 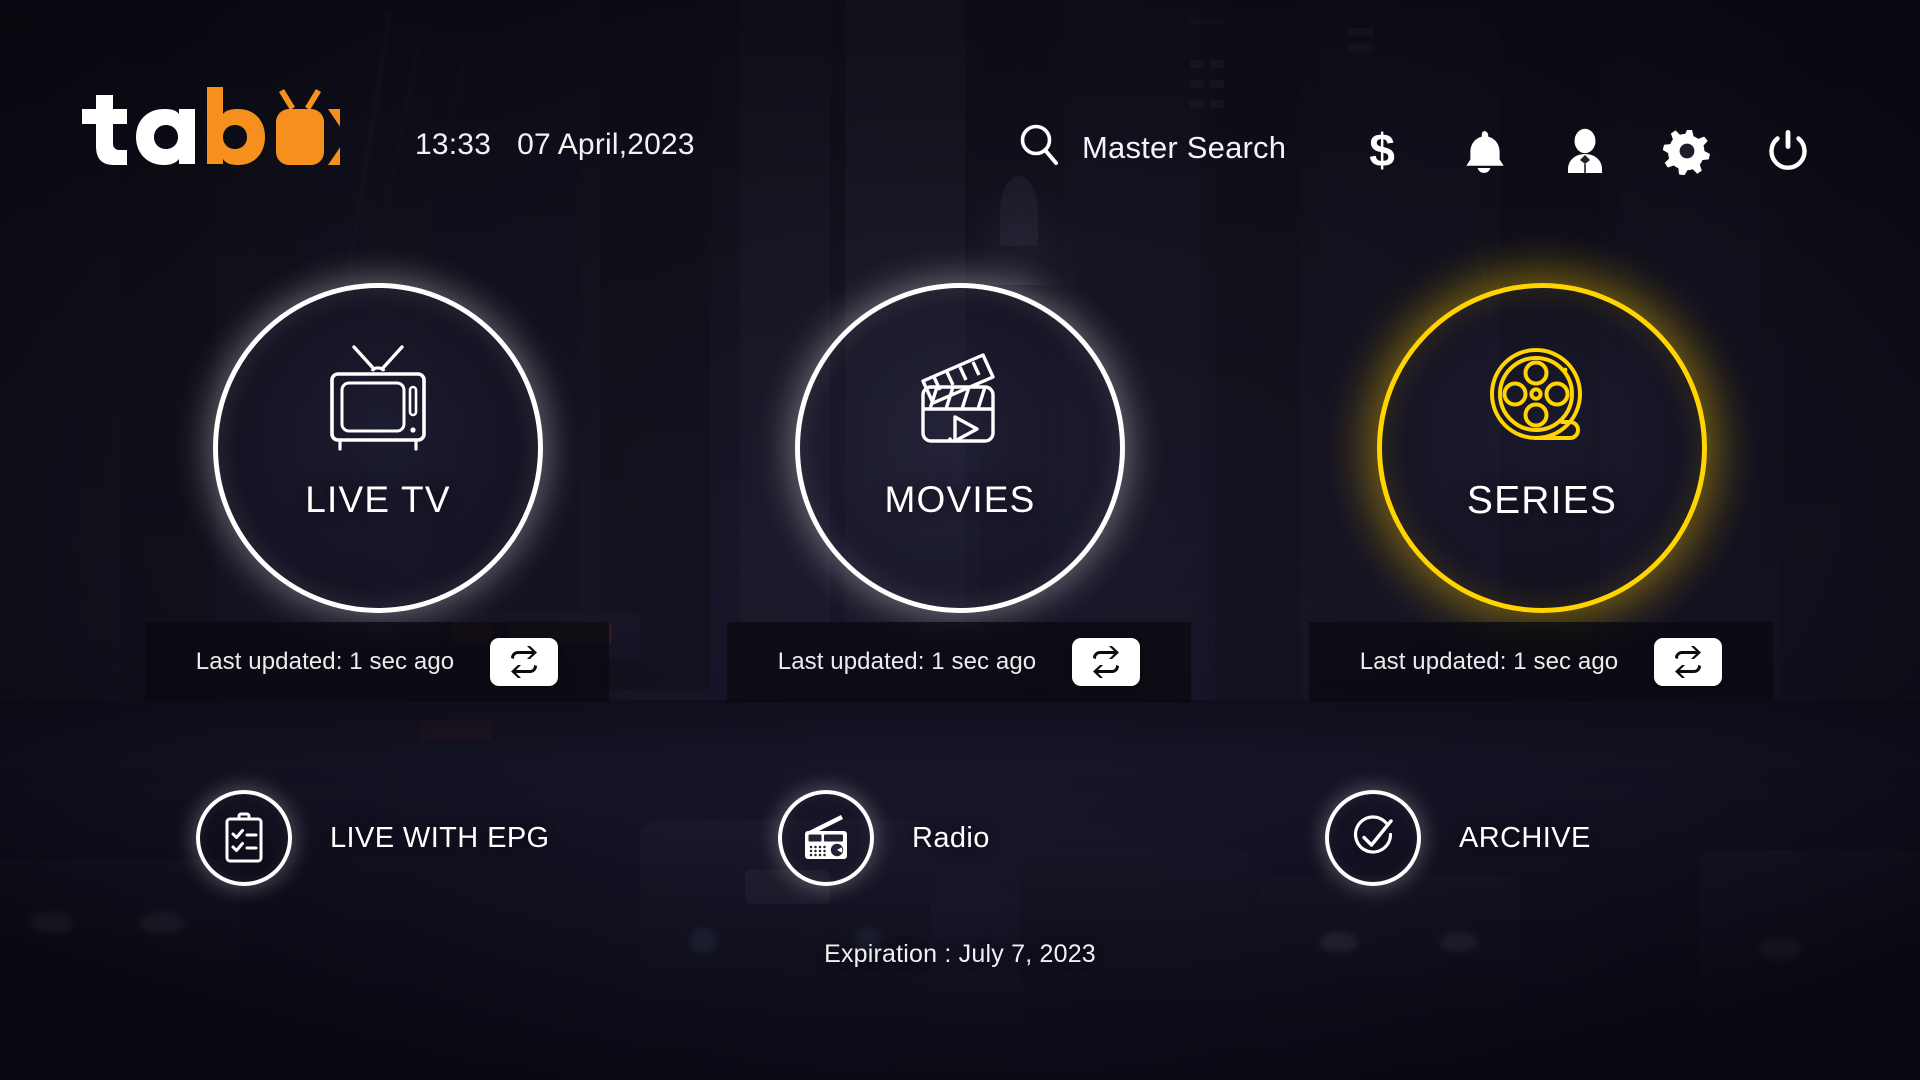 I want to click on film-reel-icon, so click(x=1542, y=400).